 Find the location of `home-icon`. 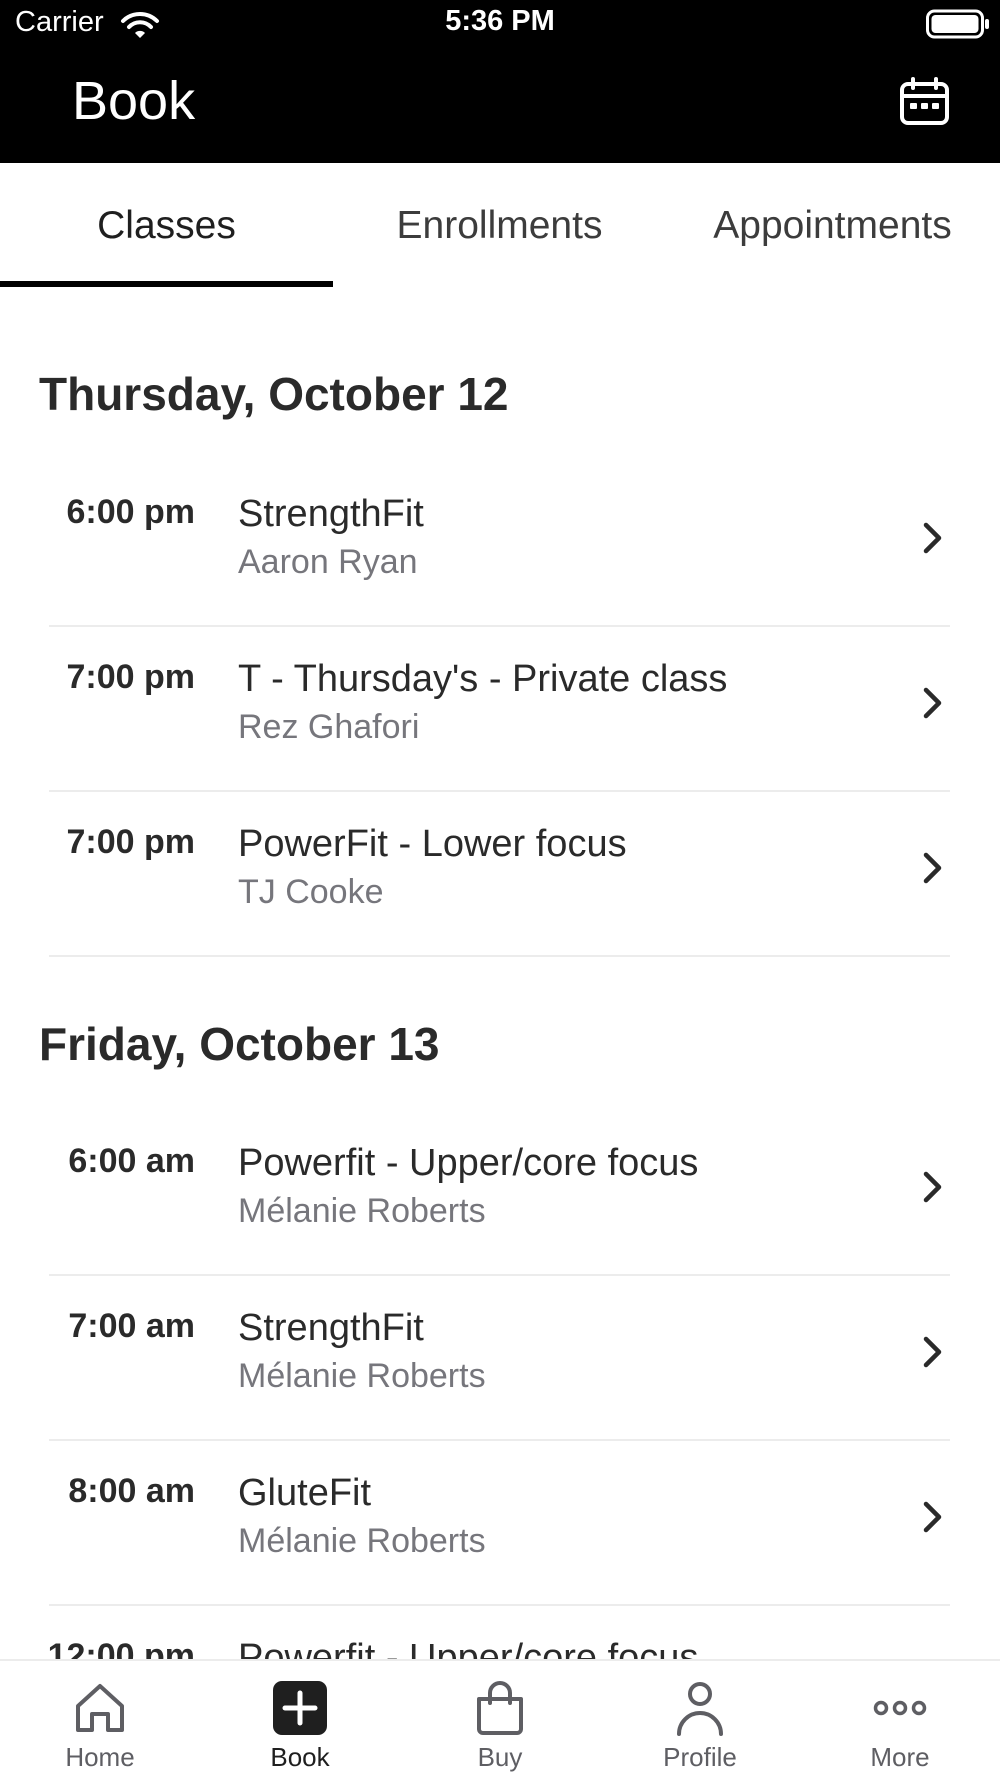

home-icon is located at coordinates (100, 1708).